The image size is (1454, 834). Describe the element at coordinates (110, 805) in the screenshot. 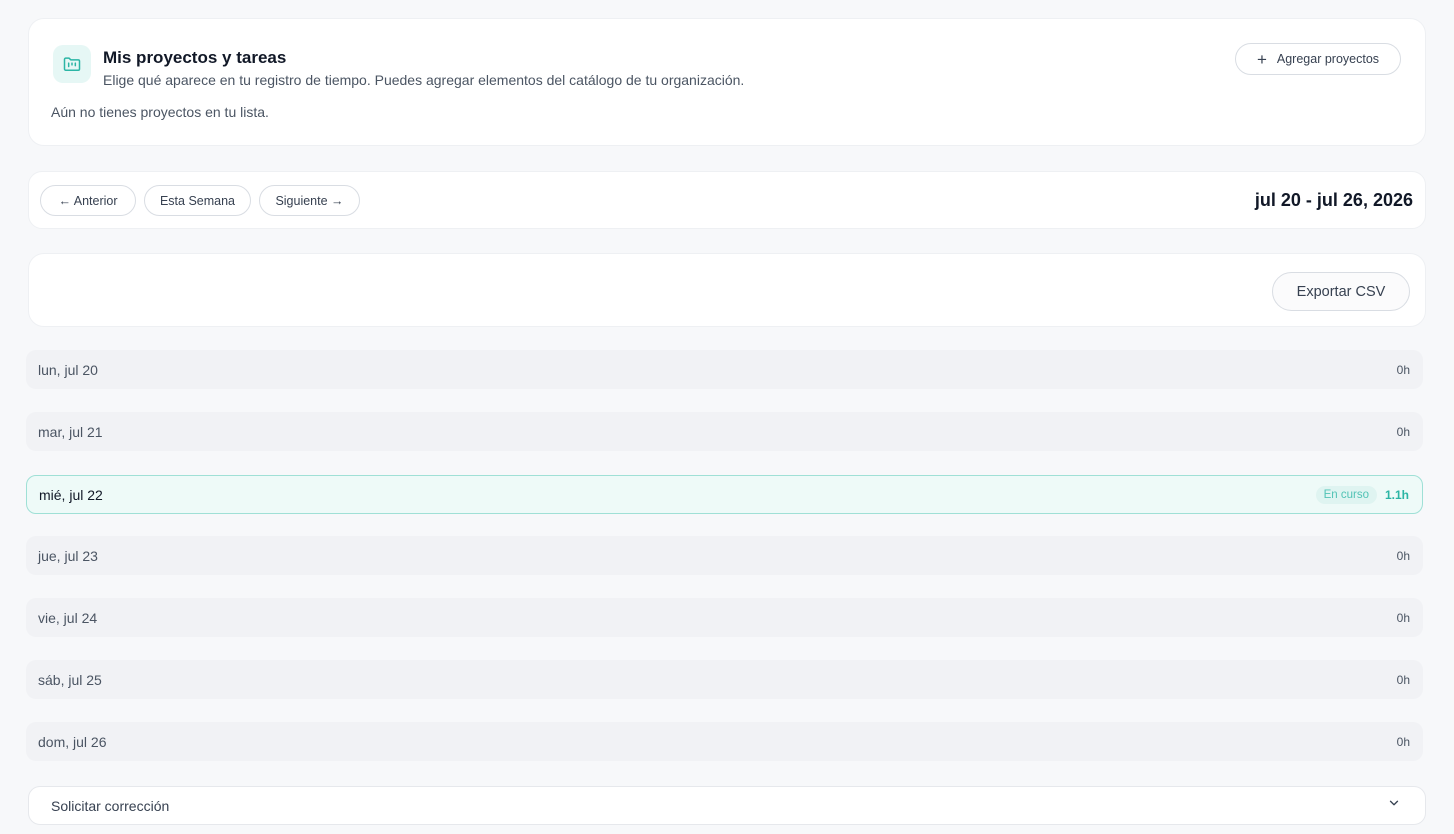

I see `request-correction-label: Solicitar corrección` at that location.